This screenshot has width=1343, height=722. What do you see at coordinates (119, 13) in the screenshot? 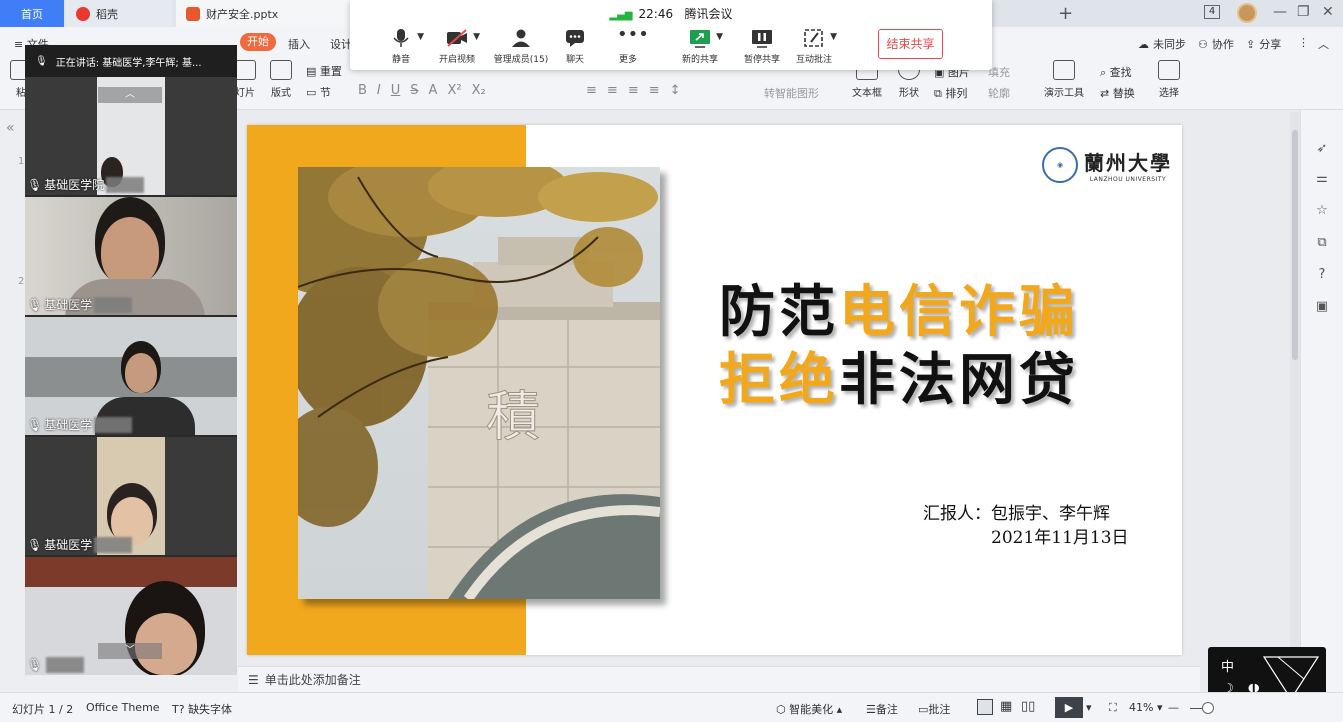
I see `tab-daoke: 稻壳` at bounding box center [119, 13].